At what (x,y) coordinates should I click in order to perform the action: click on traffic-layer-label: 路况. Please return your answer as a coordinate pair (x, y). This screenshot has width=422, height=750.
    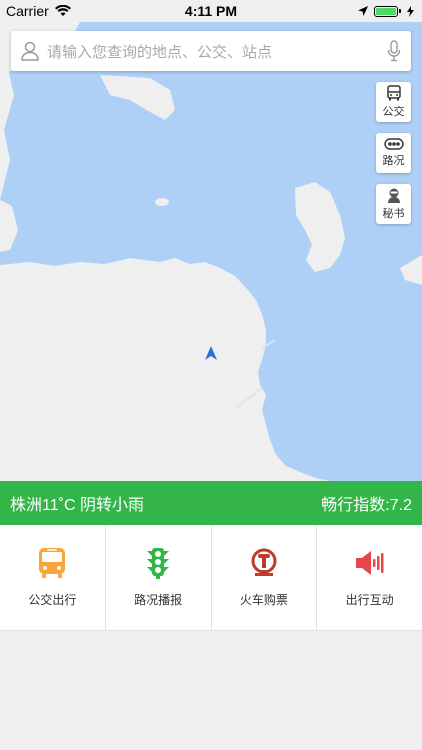
    Looking at the image, I should click on (393, 161).